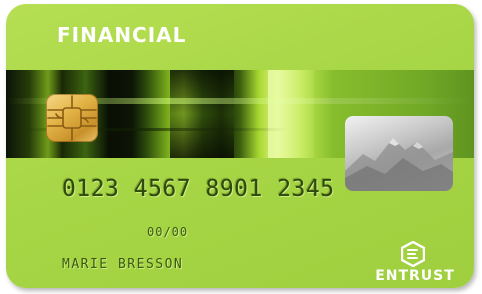 This screenshot has height=294, width=482. I want to click on entrust-logo-icon, so click(413, 254).